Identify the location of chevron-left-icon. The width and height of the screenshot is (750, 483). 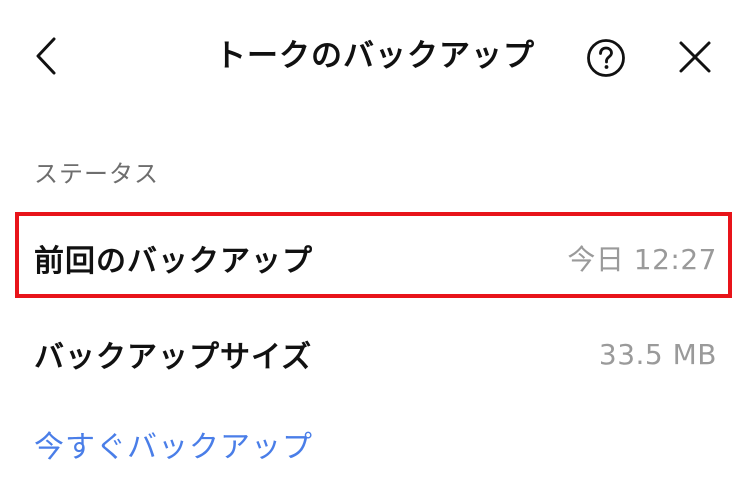
(46, 56).